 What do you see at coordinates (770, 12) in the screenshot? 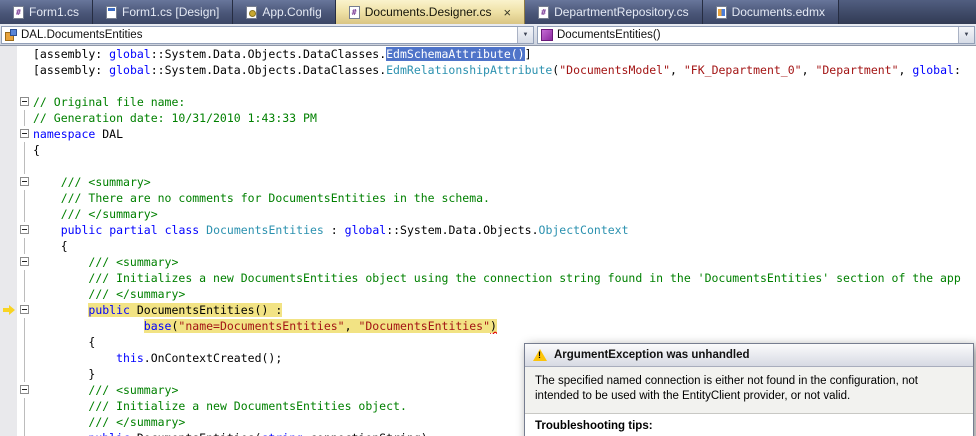
I see `tab-documents-edmx: Documents.edmx` at bounding box center [770, 12].